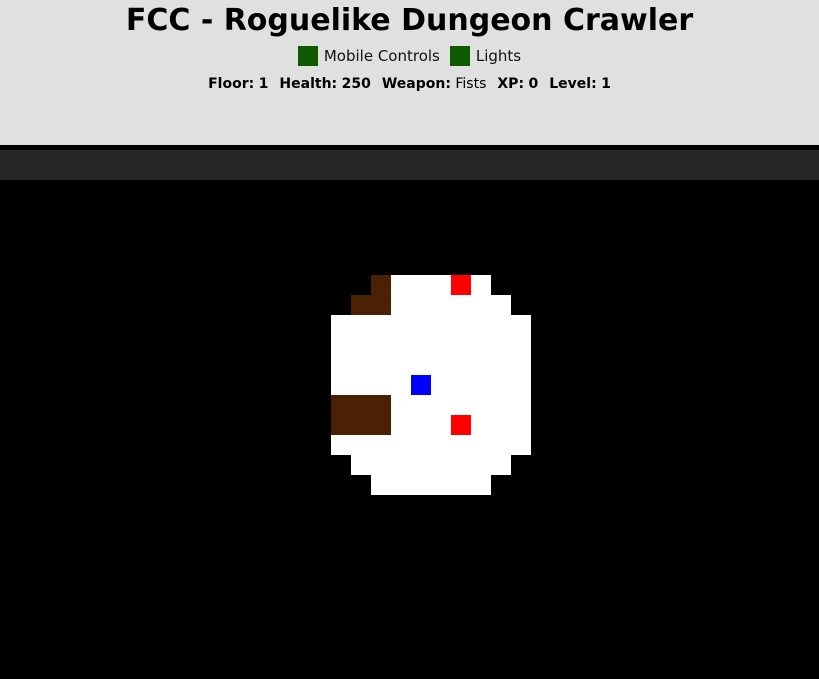  I want to click on stat-level: Level: 1, so click(580, 84).